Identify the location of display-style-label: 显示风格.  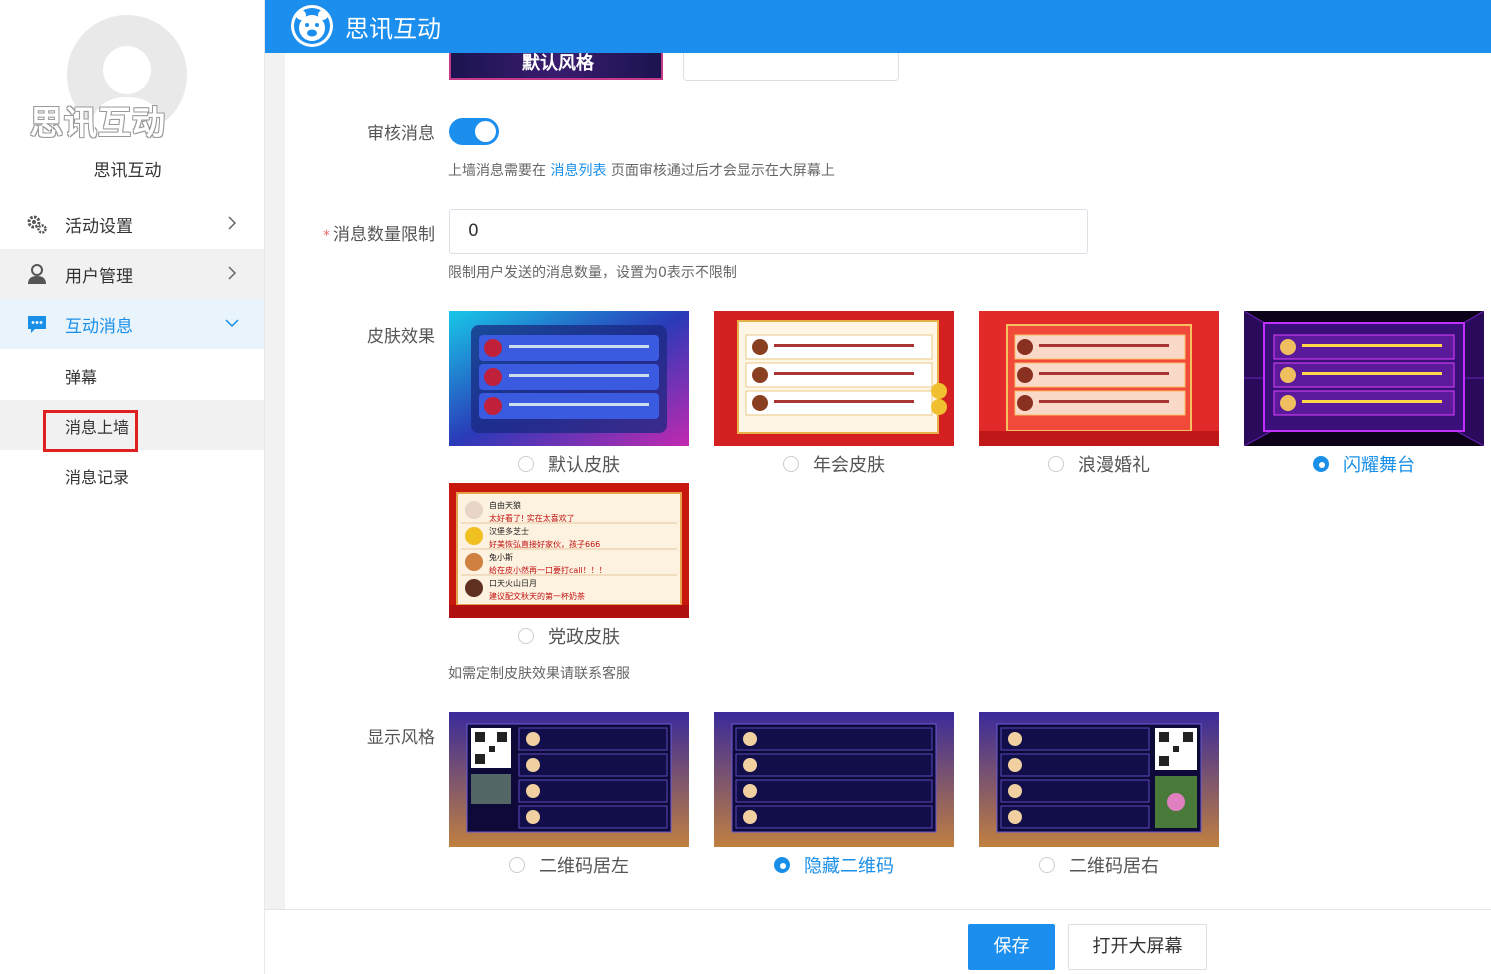
(401, 738).